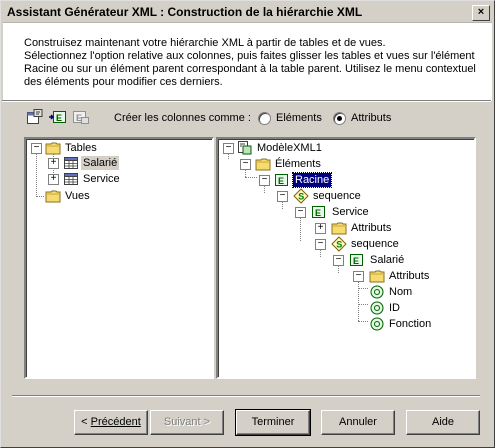 The height and width of the screenshot is (448, 495). Describe the element at coordinates (182, 118) in the screenshot. I see `columns-option-label: Créer les colonnes comme :` at that location.